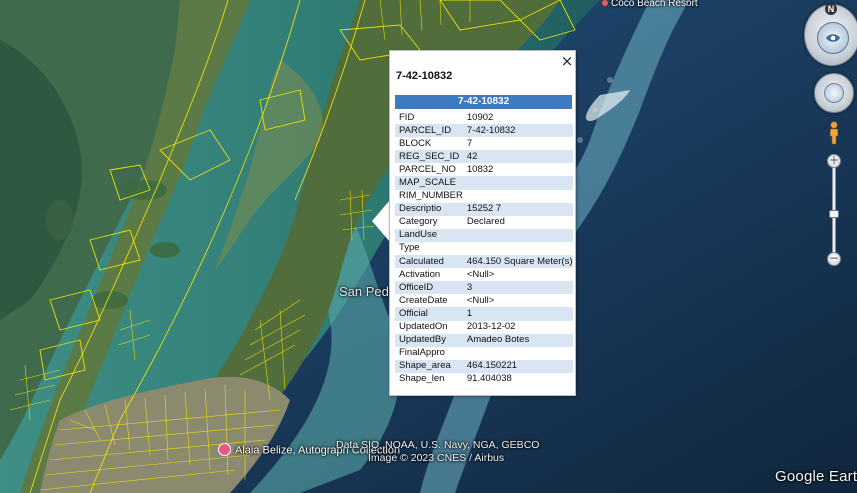 Image resolution: width=857 pixels, height=493 pixels. I want to click on attribution-imagery: Image © 2023 CNES / Airbus, so click(436, 458).